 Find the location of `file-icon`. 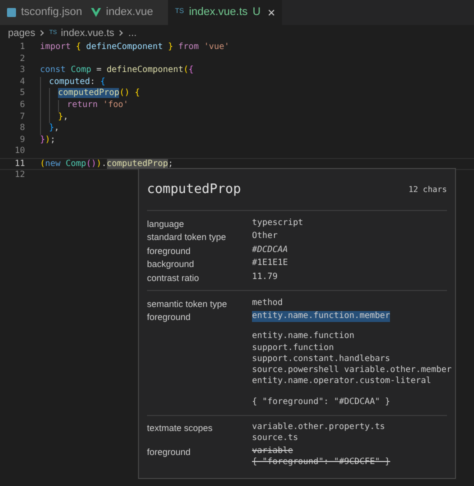

file-icon is located at coordinates (11, 12).